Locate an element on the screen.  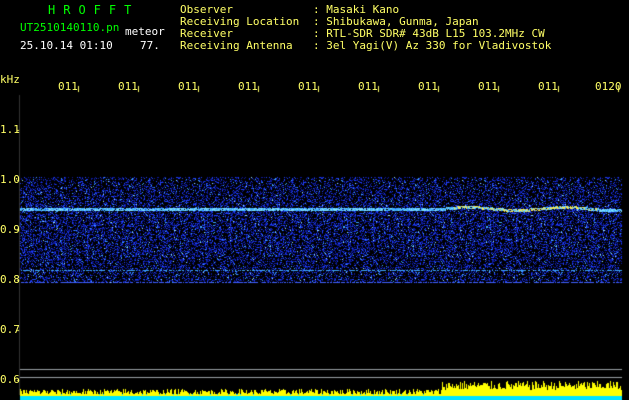
file-name: UT2510140110.pn is located at coordinates (70, 27).